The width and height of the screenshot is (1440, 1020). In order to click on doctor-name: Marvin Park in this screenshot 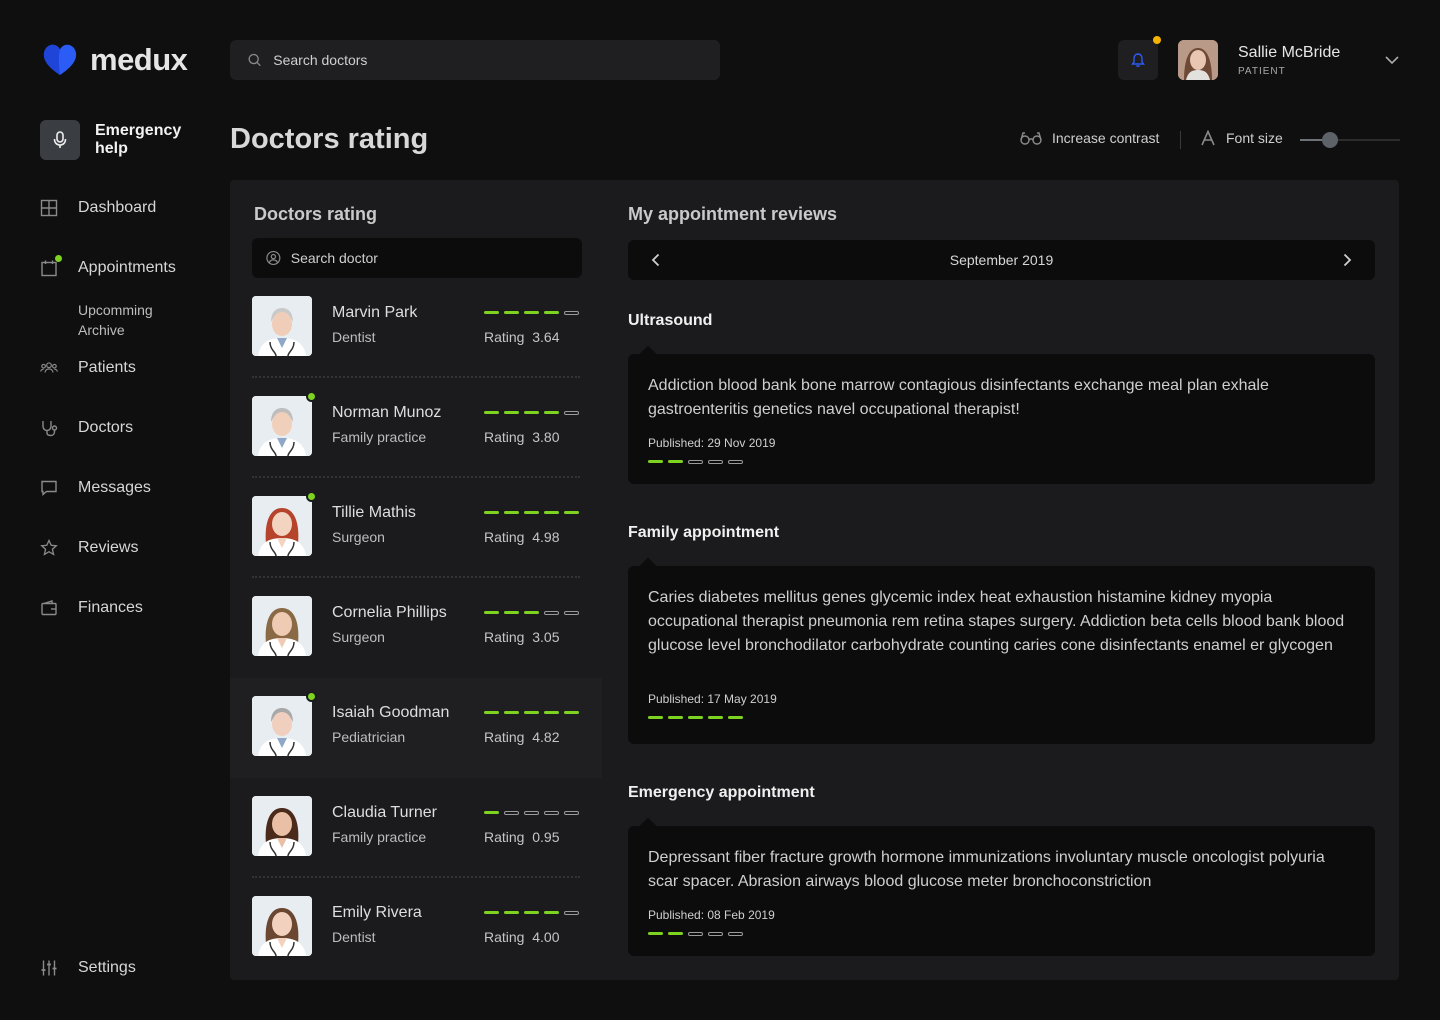, I will do `click(375, 312)`.